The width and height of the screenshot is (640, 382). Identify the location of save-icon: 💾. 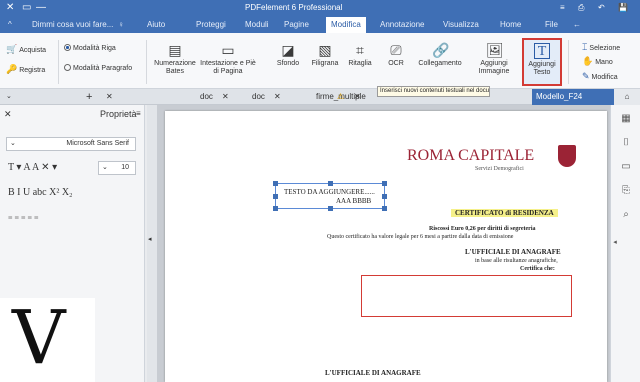
(623, 8).